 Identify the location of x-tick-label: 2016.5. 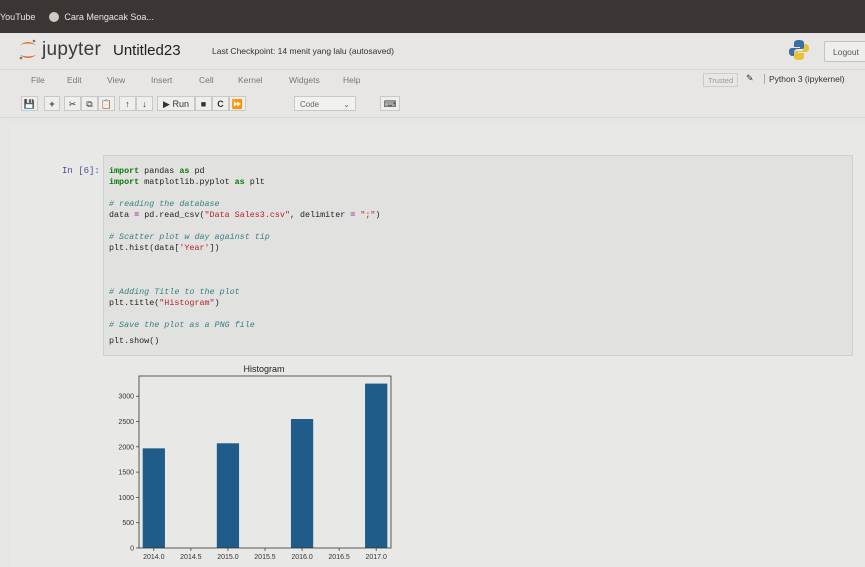
(339, 557).